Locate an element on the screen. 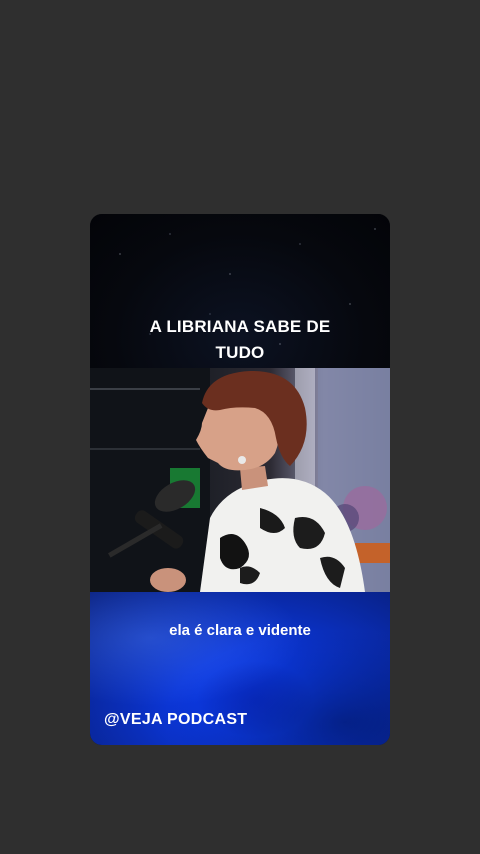 This screenshot has height=854, width=480. account-handle: @VEJA PODCAST is located at coordinates (175, 720).